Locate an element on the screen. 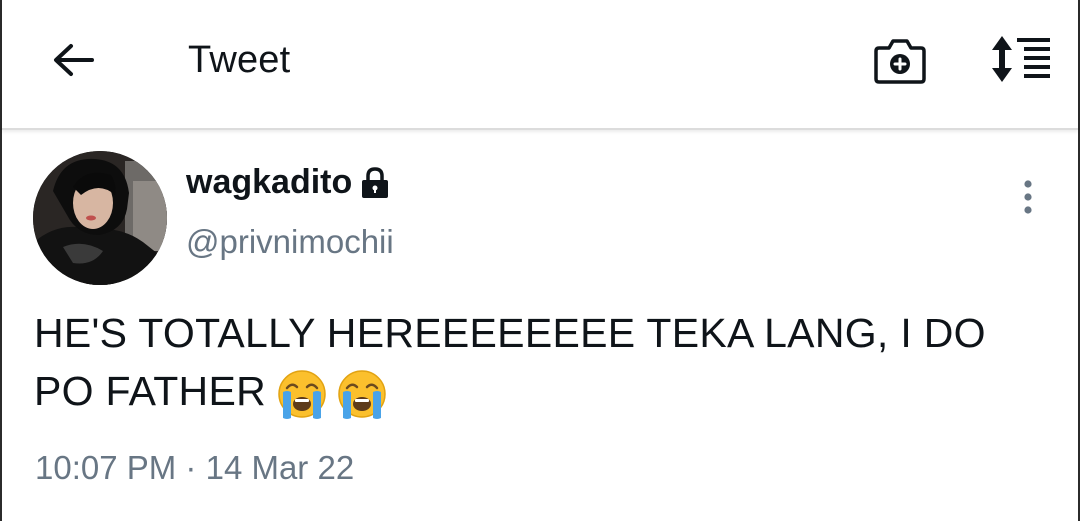 The image size is (1080, 521). tweet-time: 10:07 PM is located at coordinates (106, 467).